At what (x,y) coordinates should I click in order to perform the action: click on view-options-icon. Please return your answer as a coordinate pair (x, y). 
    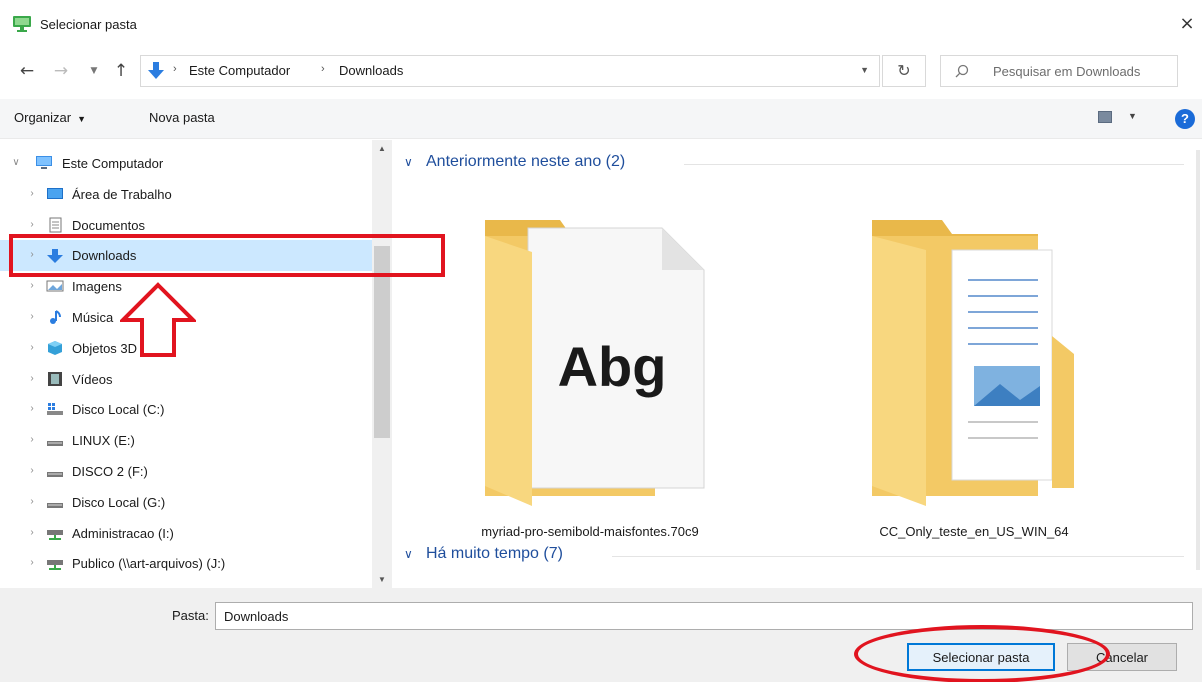
    Looking at the image, I should click on (1105, 117).